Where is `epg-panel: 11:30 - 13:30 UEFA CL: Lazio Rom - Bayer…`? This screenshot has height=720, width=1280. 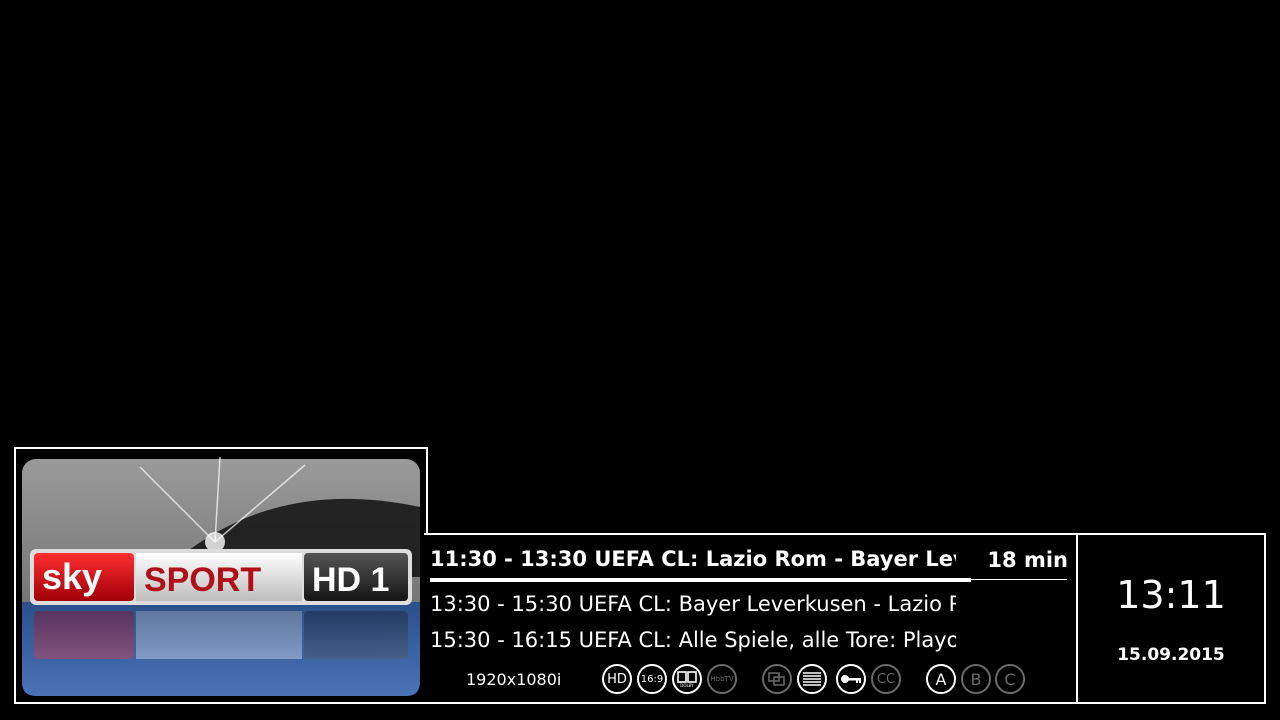 epg-panel: 11:30 - 13:30 UEFA CL: Lazio Rom - Bayer… is located at coordinates (751, 618).